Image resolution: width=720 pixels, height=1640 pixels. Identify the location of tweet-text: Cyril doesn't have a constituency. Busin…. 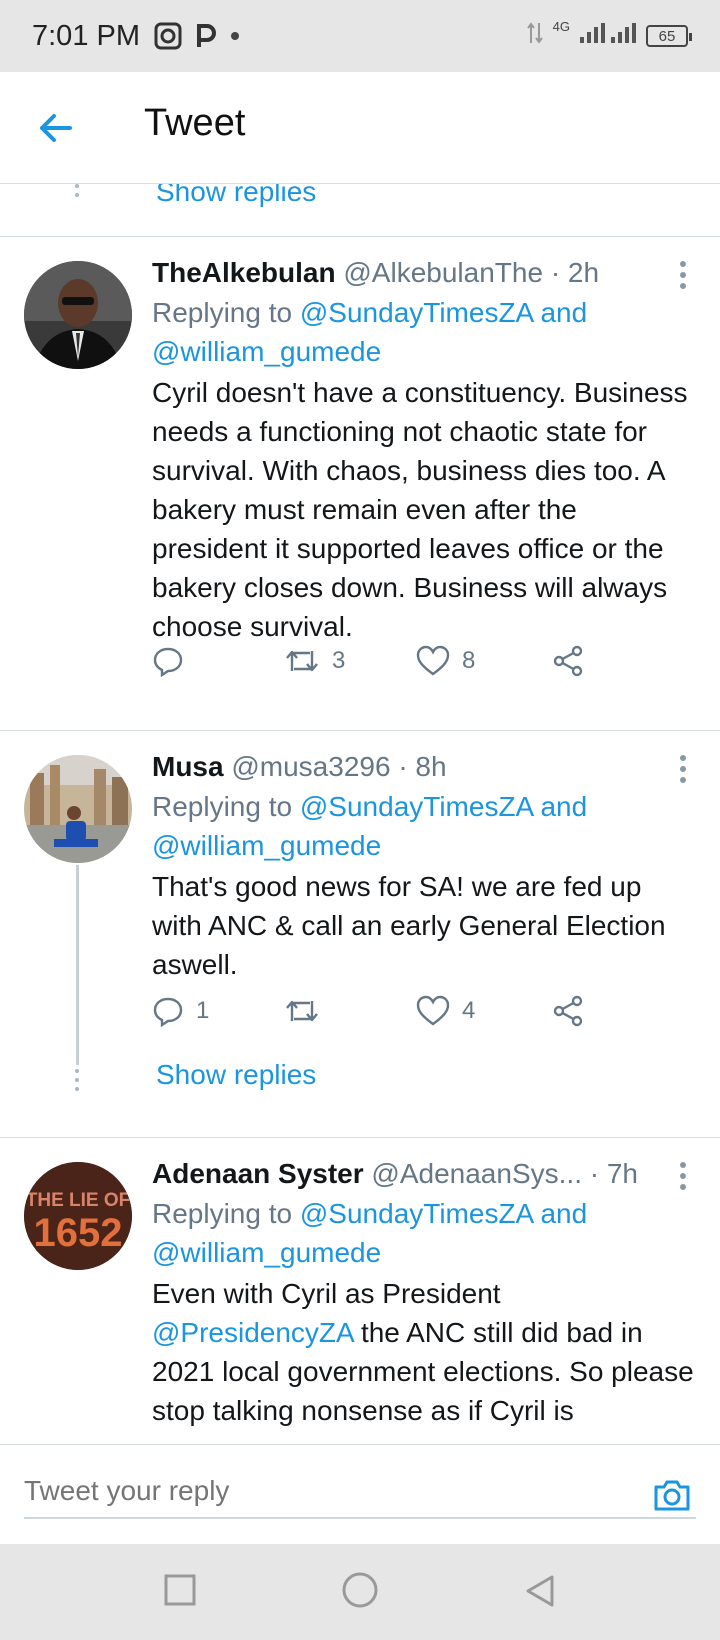
(420, 509).